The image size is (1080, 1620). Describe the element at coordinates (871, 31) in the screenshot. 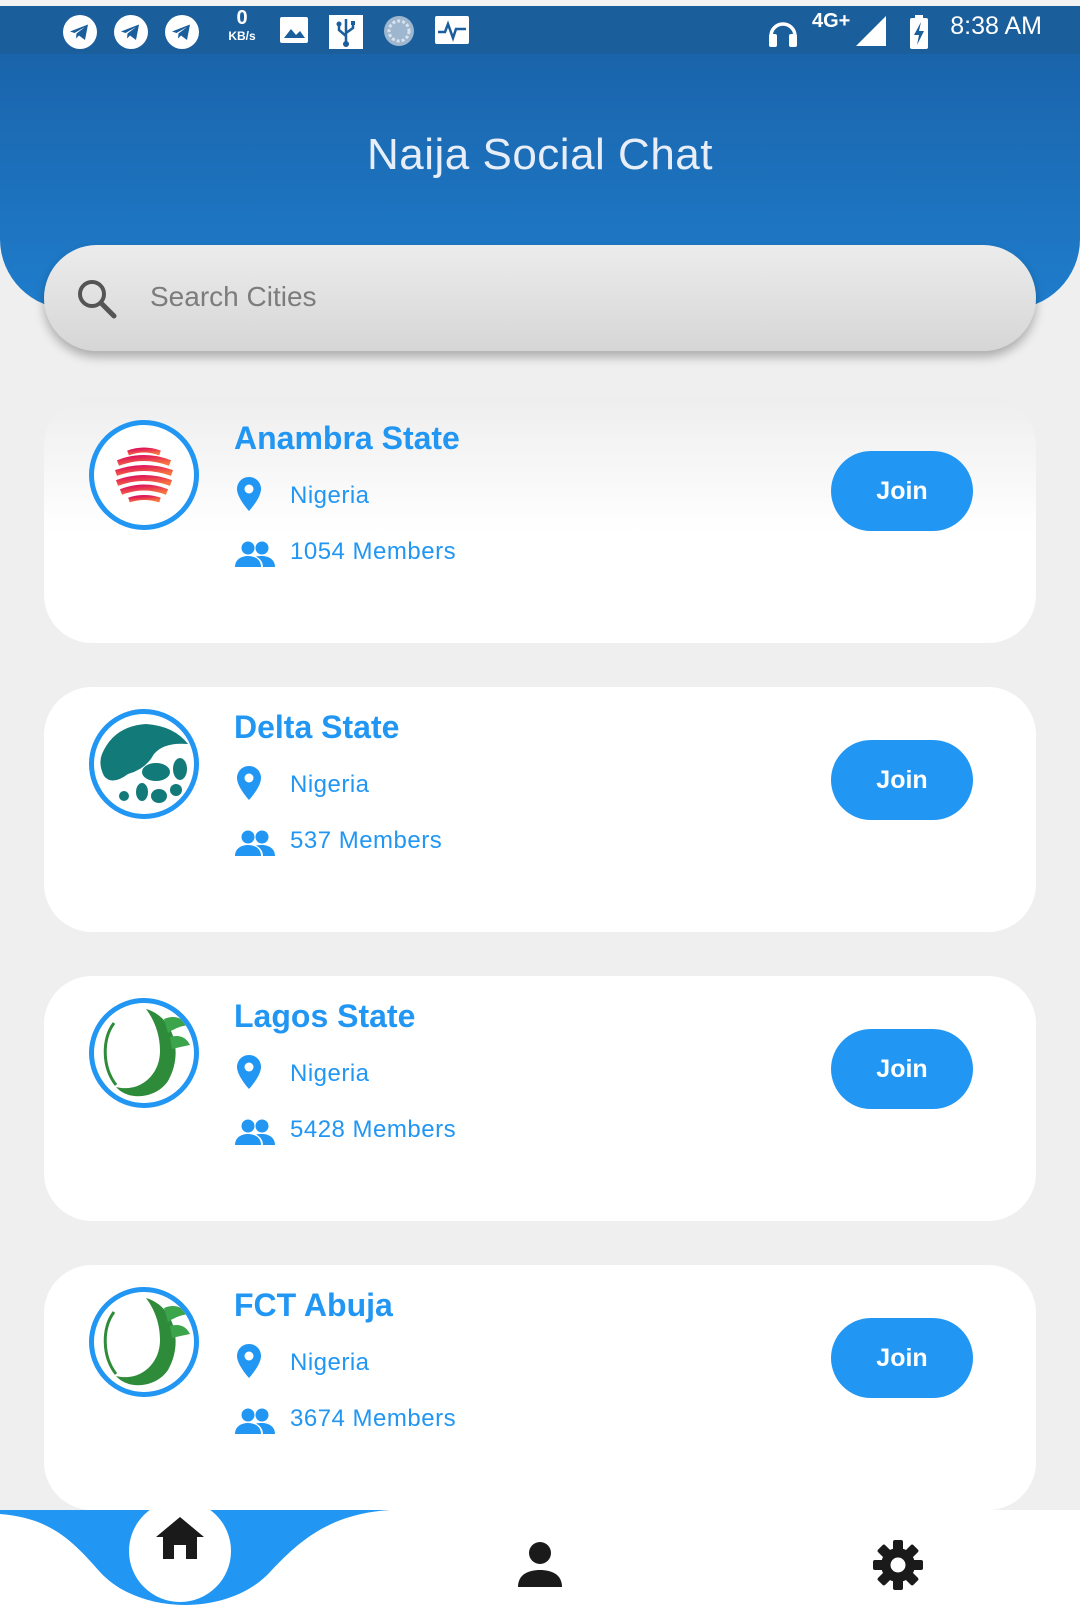

I see `signal-icon` at that location.